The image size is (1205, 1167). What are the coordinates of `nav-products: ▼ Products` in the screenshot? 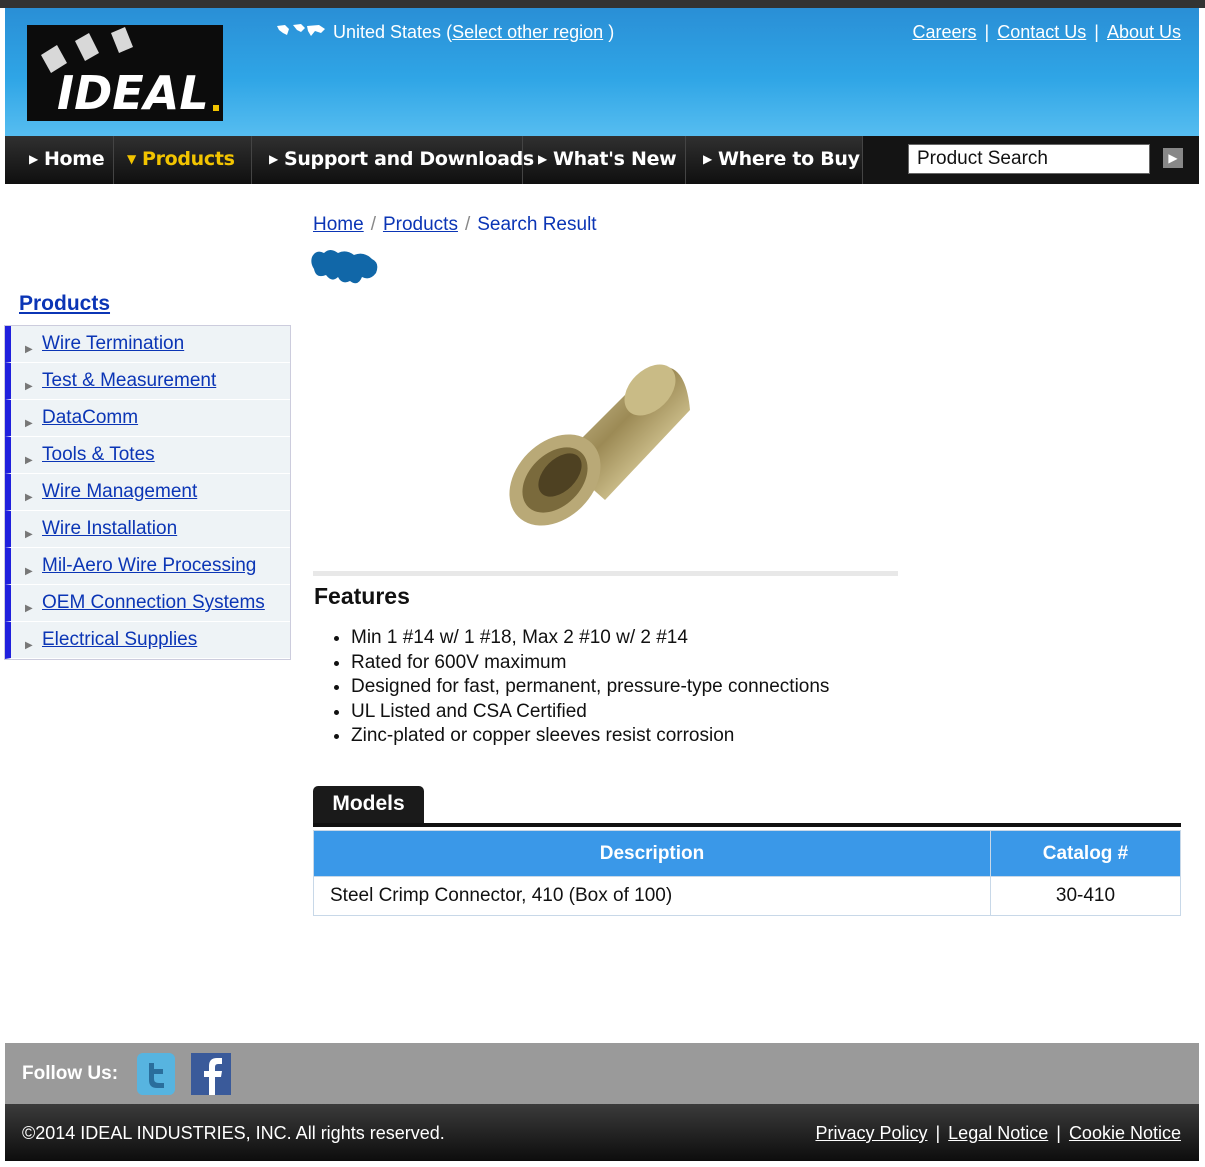 It's located at (183, 160).